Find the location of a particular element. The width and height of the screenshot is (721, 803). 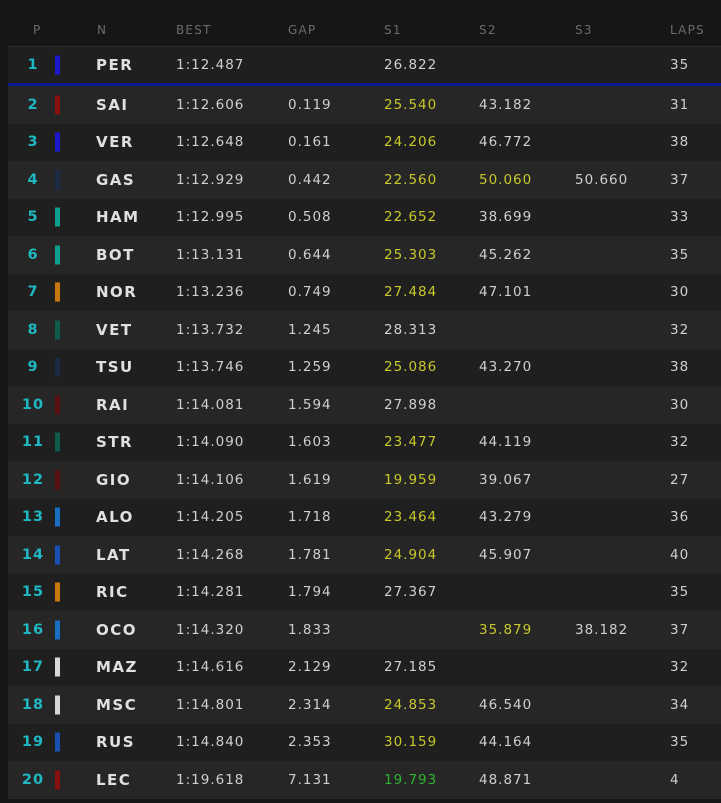

best-lap-time: 1:13.746 is located at coordinates (210, 367).